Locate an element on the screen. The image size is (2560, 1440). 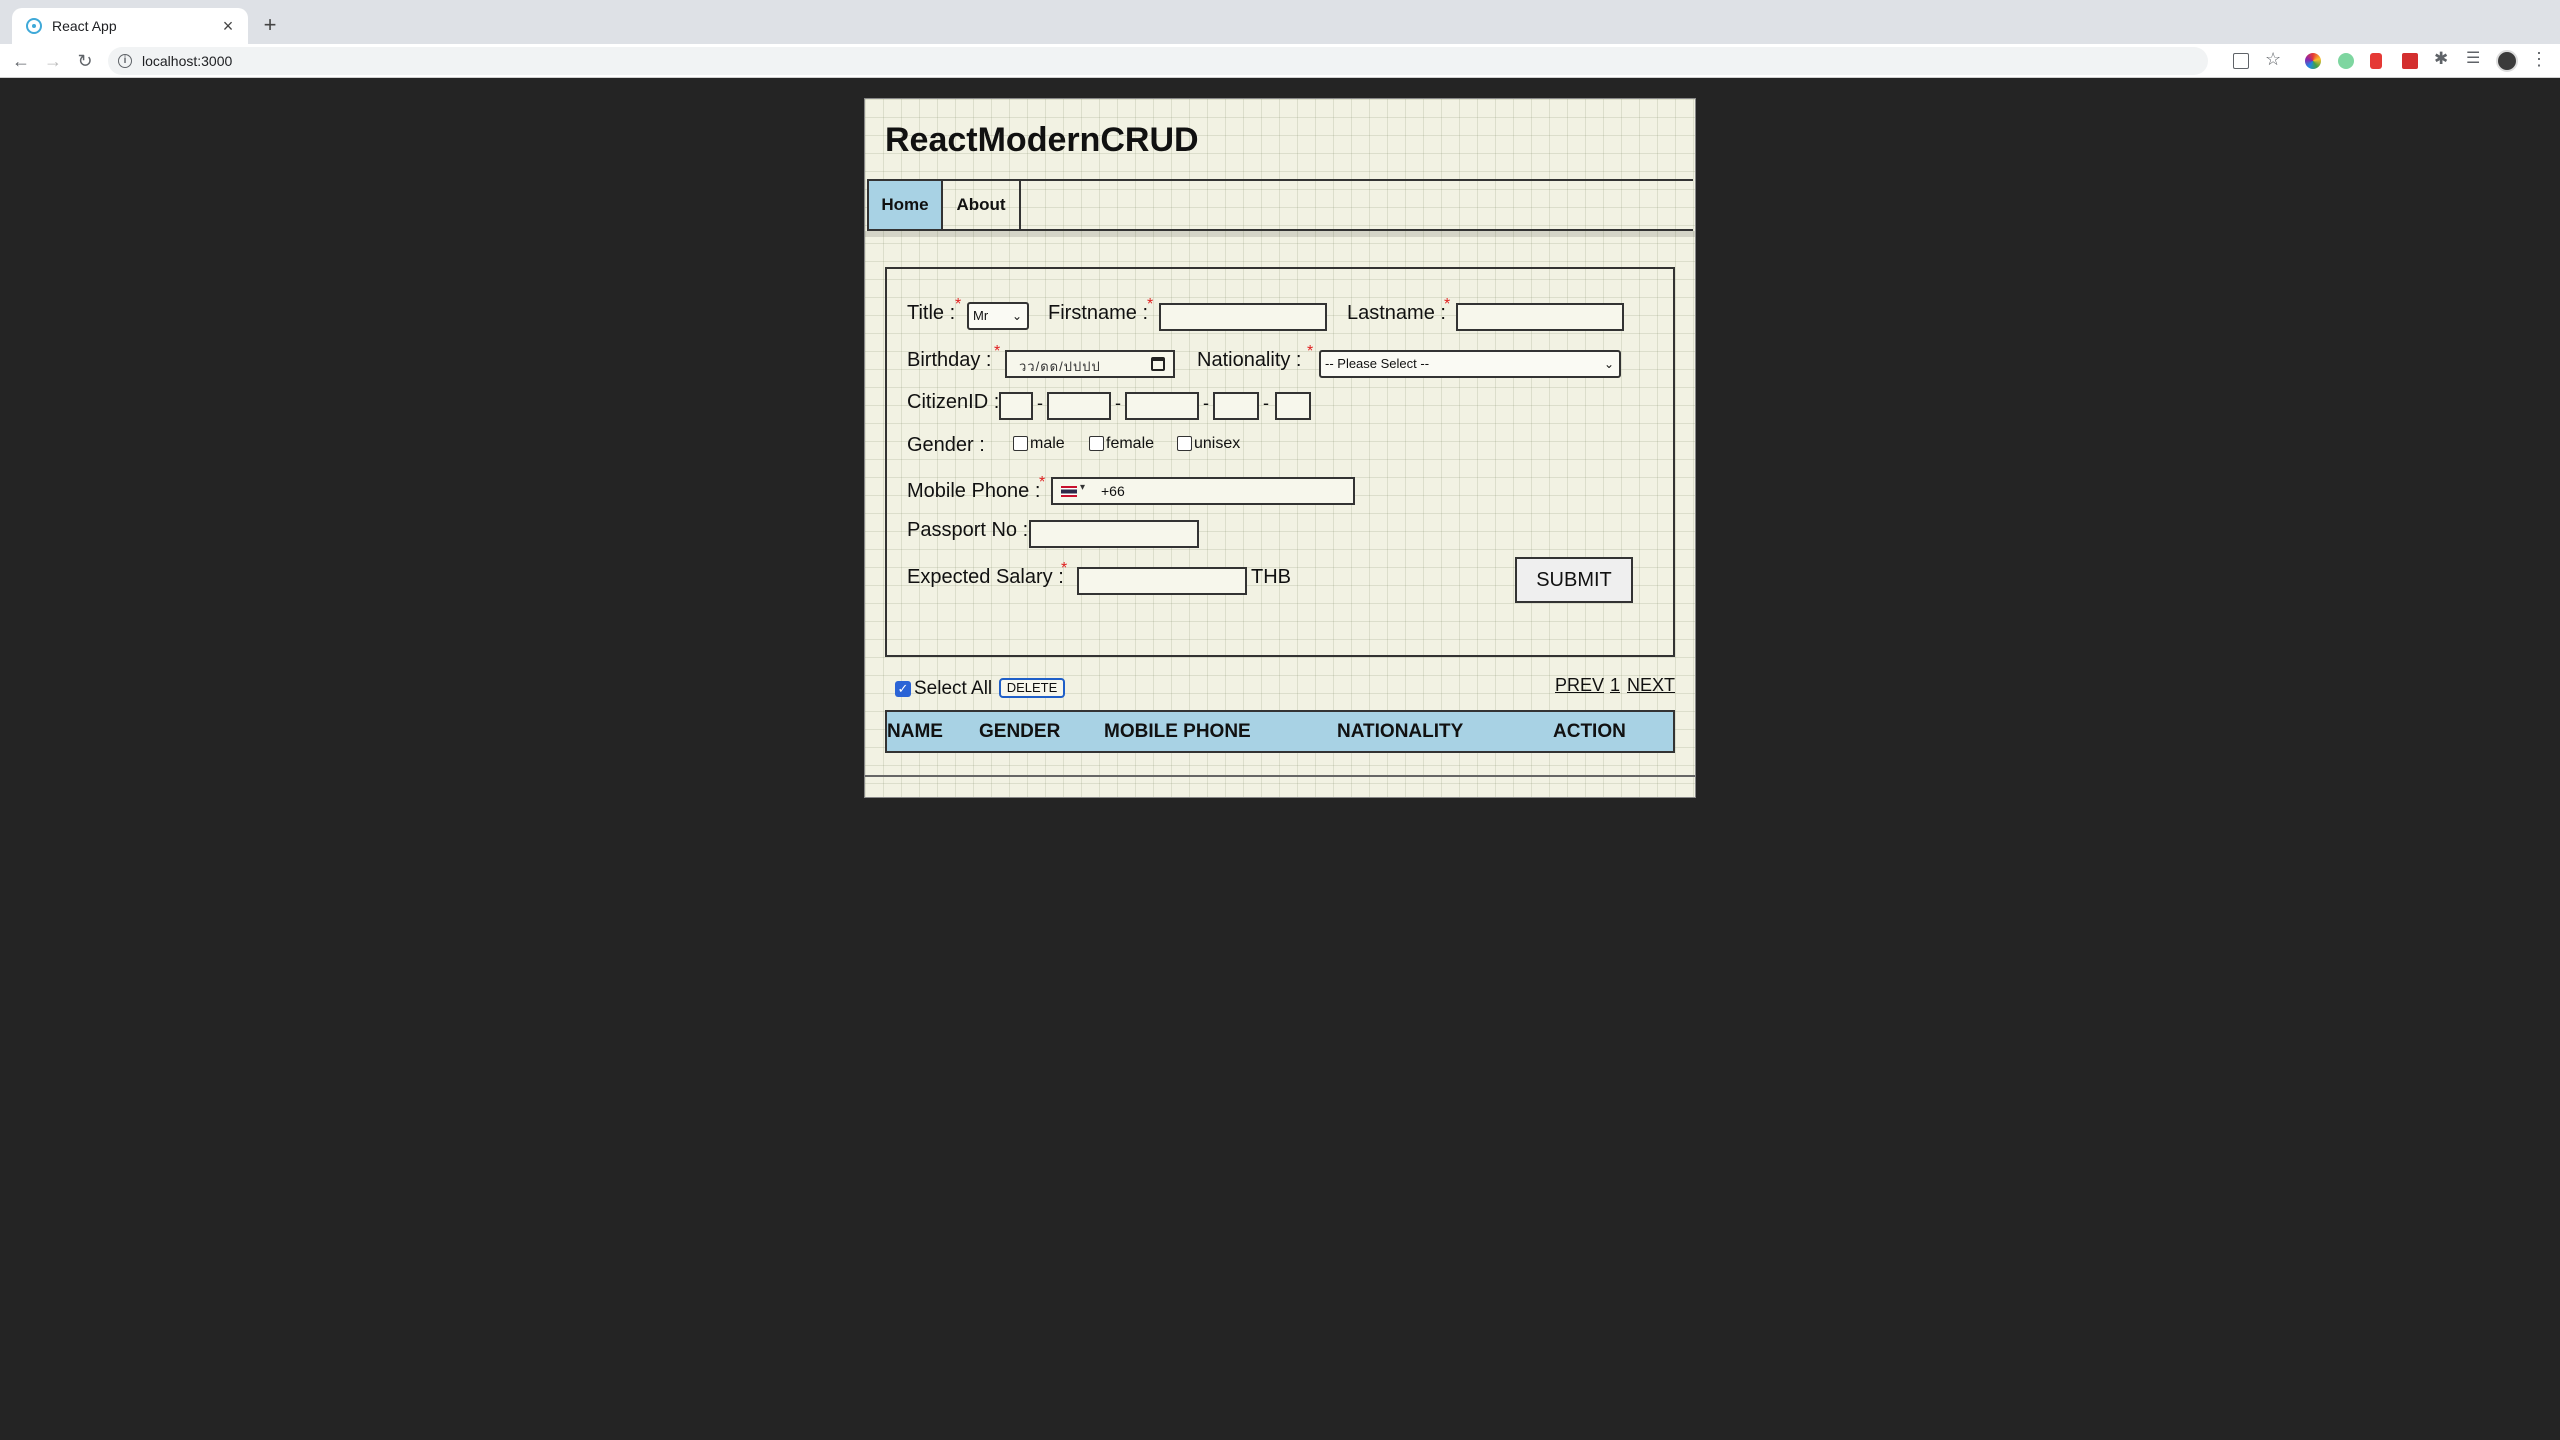
title-label: Title : is located at coordinates (931, 313).